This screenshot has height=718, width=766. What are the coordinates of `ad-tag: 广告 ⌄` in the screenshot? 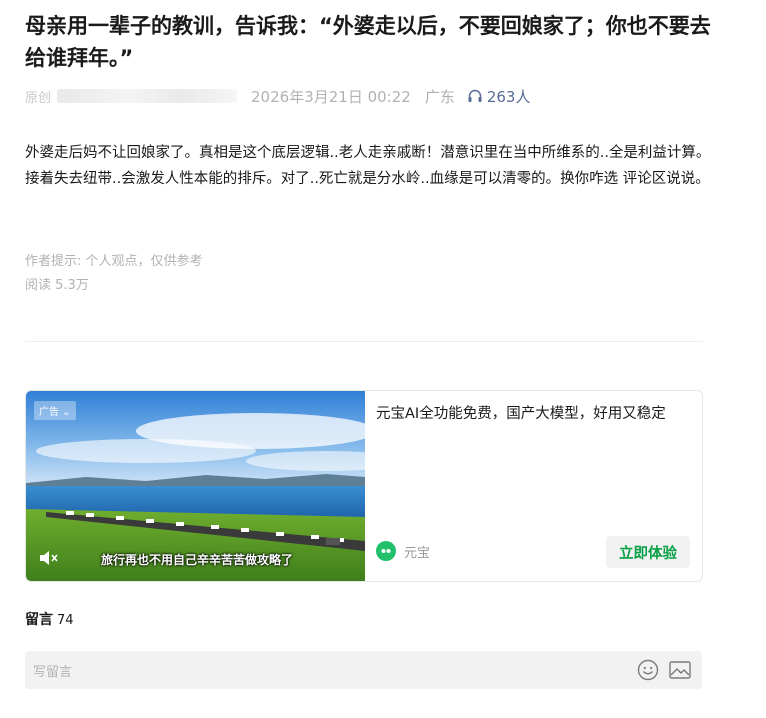 It's located at (55, 410).